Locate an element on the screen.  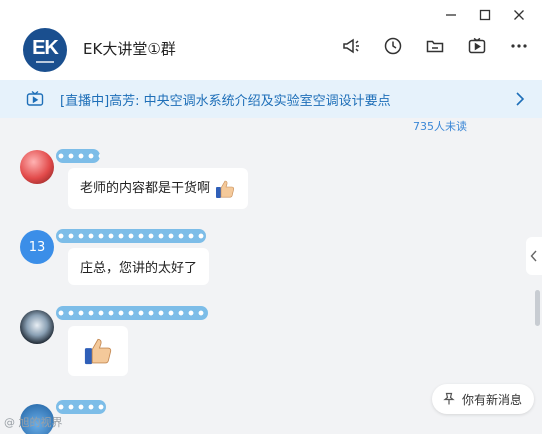
close-button is located at coordinates (519, 15).